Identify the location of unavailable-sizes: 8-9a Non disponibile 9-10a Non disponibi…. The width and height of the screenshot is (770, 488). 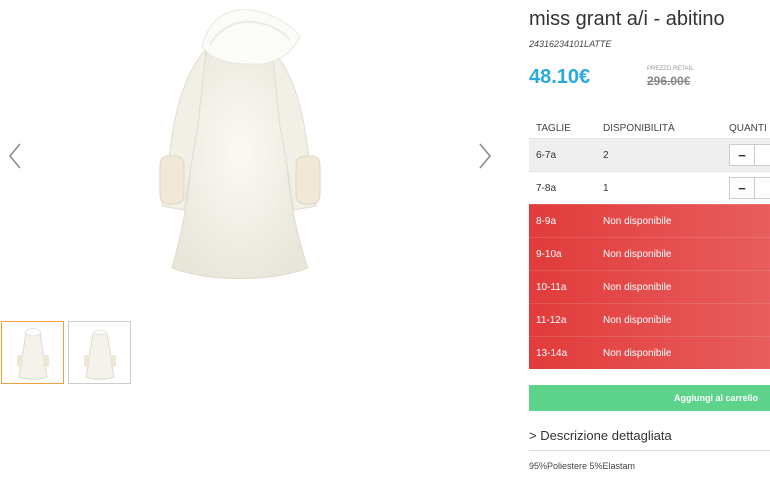
(649, 286).